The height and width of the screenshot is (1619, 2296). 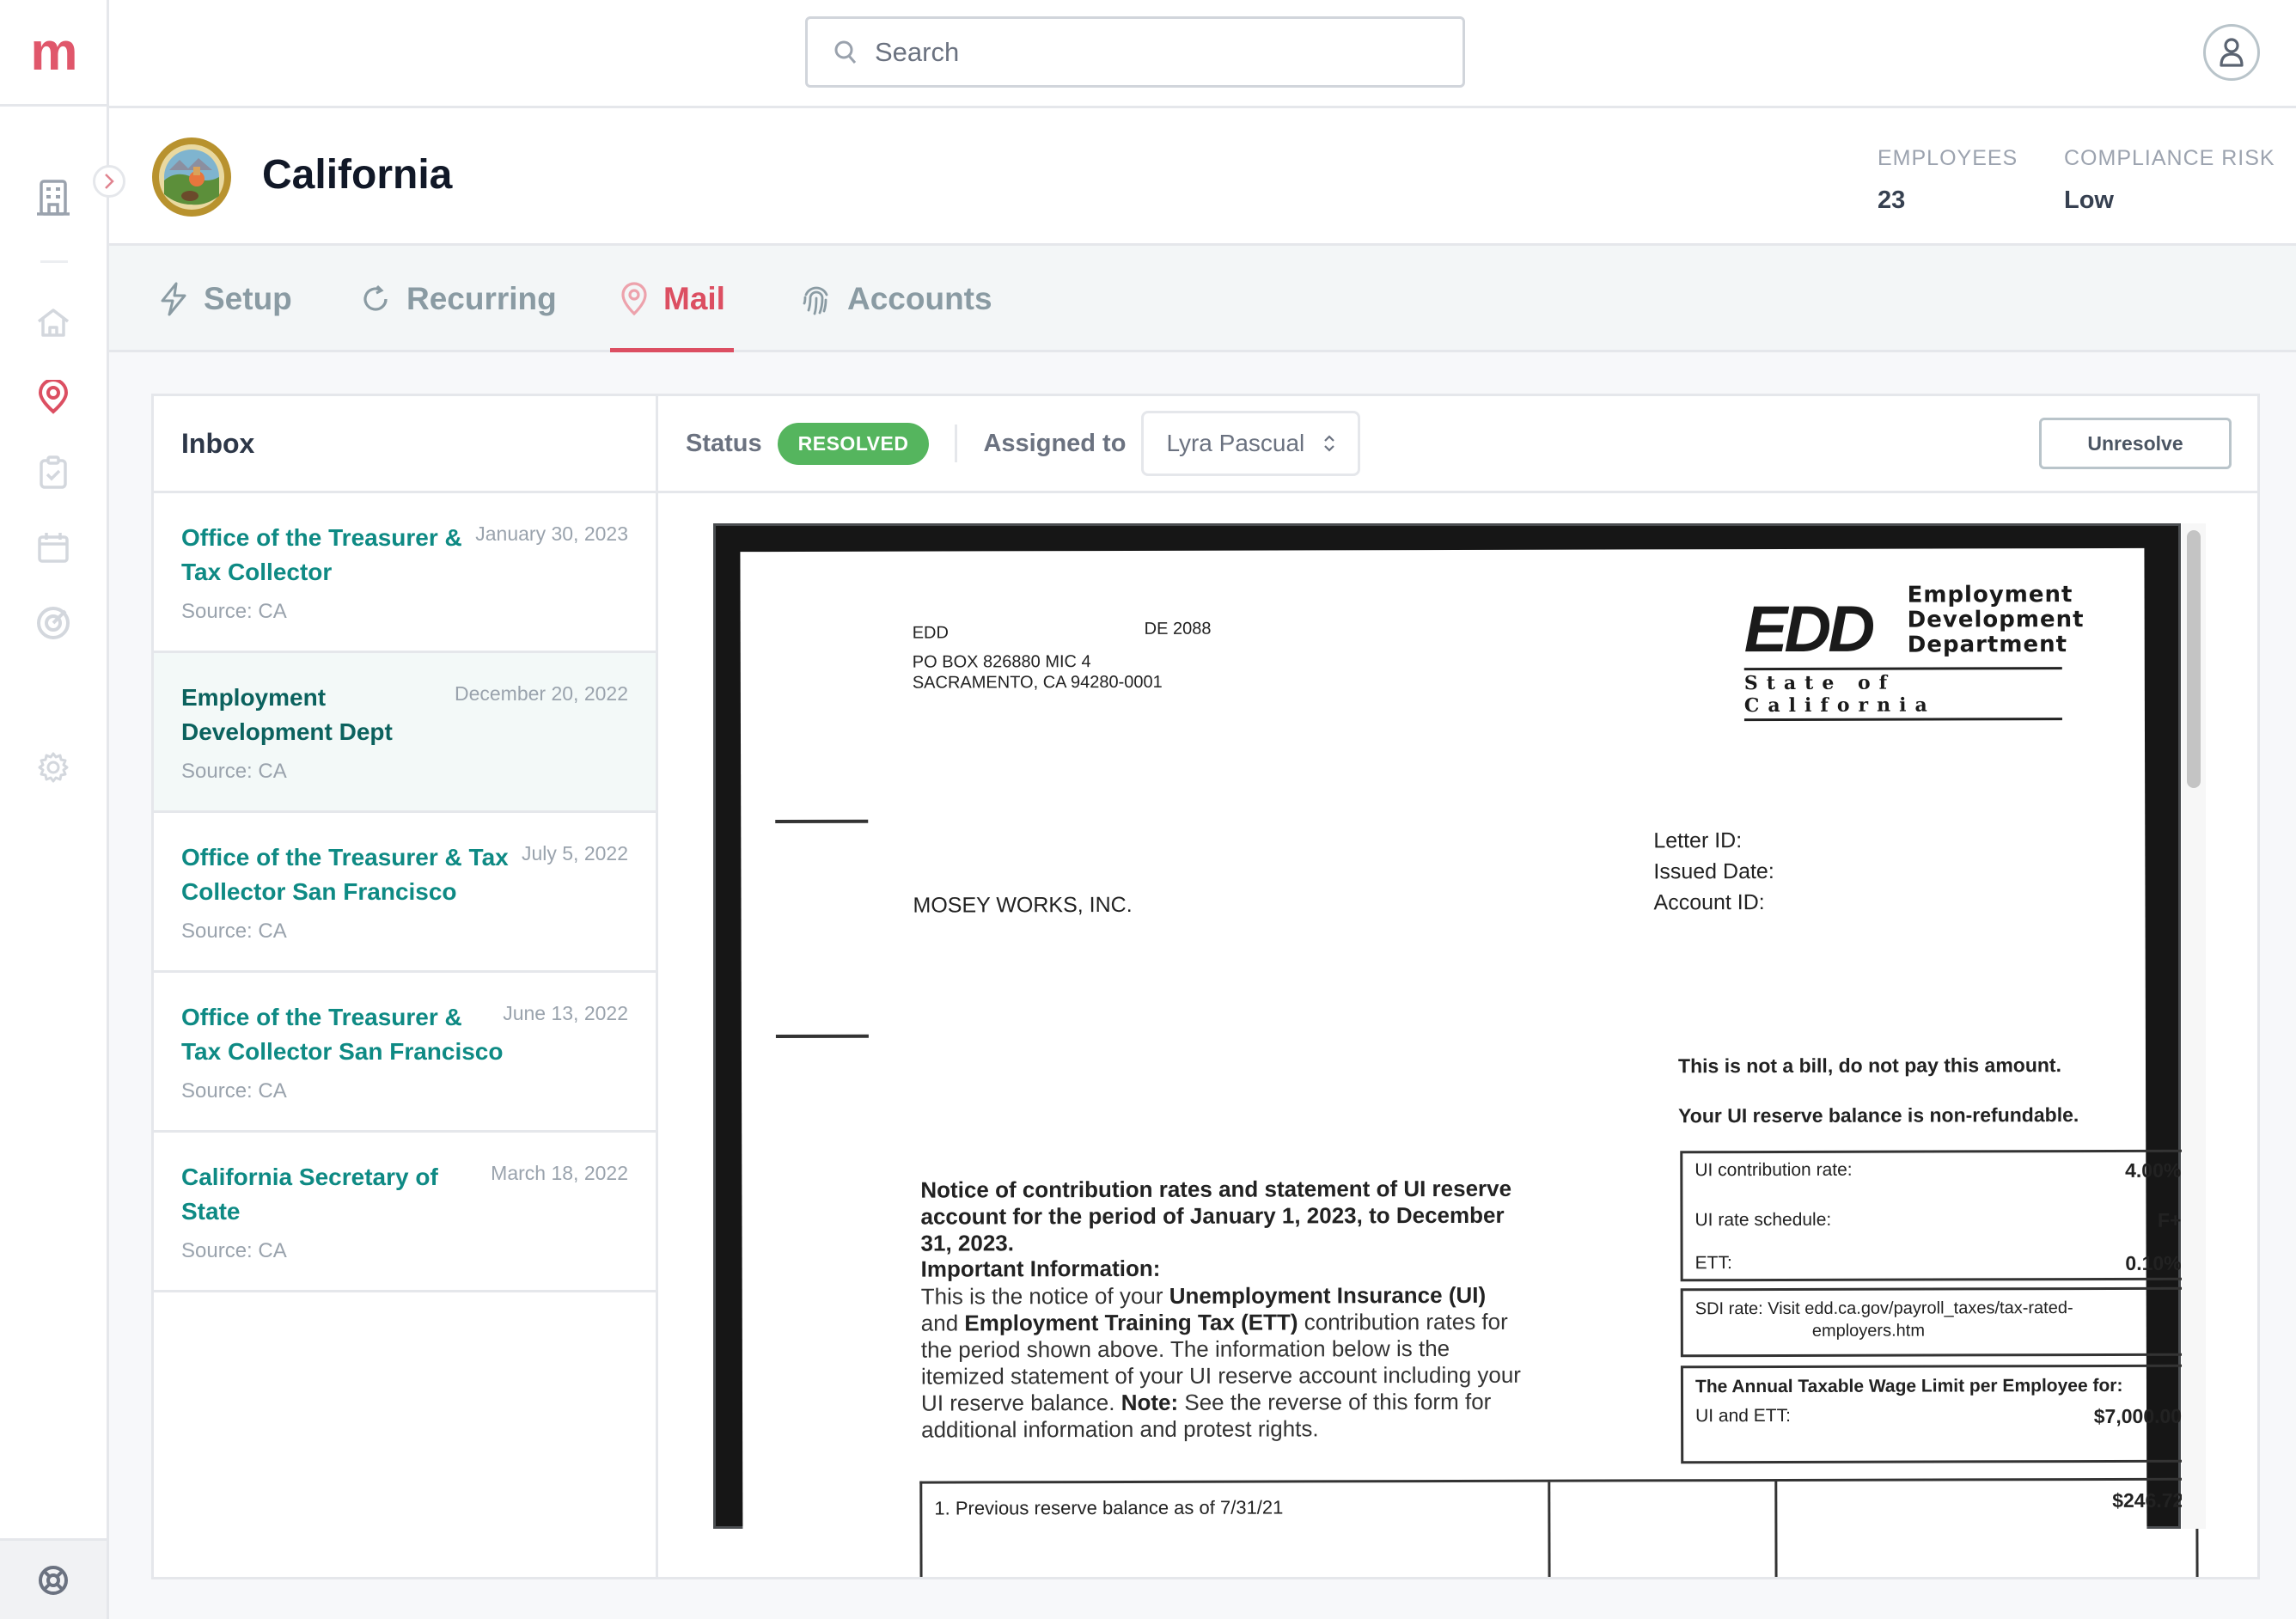 What do you see at coordinates (1868, 1331) in the screenshot?
I see `sdi-line: employers.htm` at bounding box center [1868, 1331].